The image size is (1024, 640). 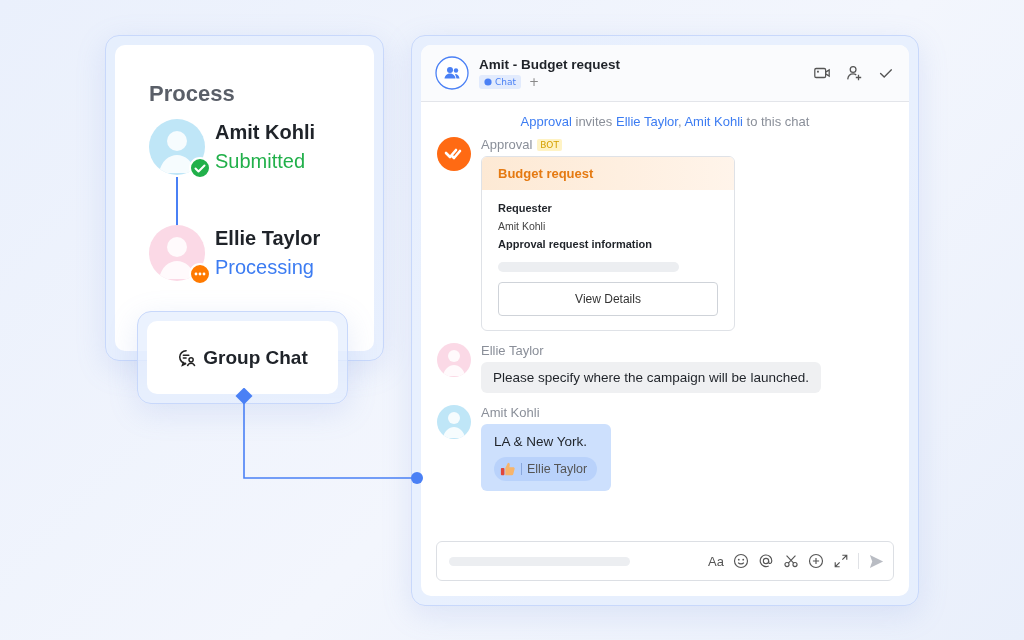 What do you see at coordinates (841, 561) in the screenshot?
I see `expand-icon` at bounding box center [841, 561].